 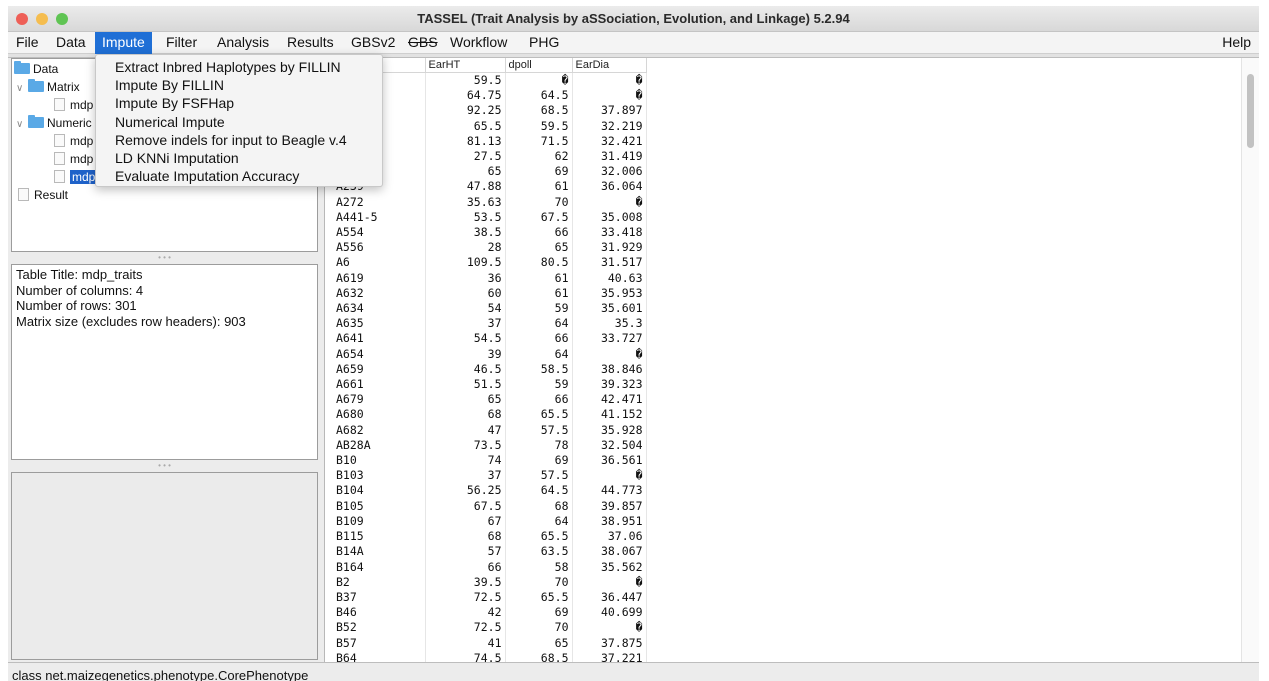 I want to click on table-cell: 78, so click(x=539, y=445).